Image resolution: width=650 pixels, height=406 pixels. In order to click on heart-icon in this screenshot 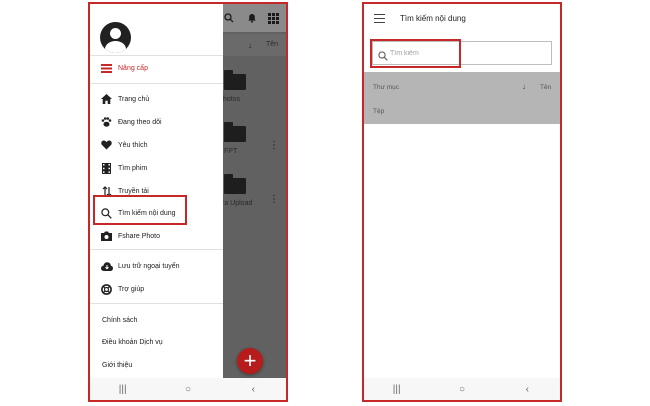, I will do `click(106, 145)`.